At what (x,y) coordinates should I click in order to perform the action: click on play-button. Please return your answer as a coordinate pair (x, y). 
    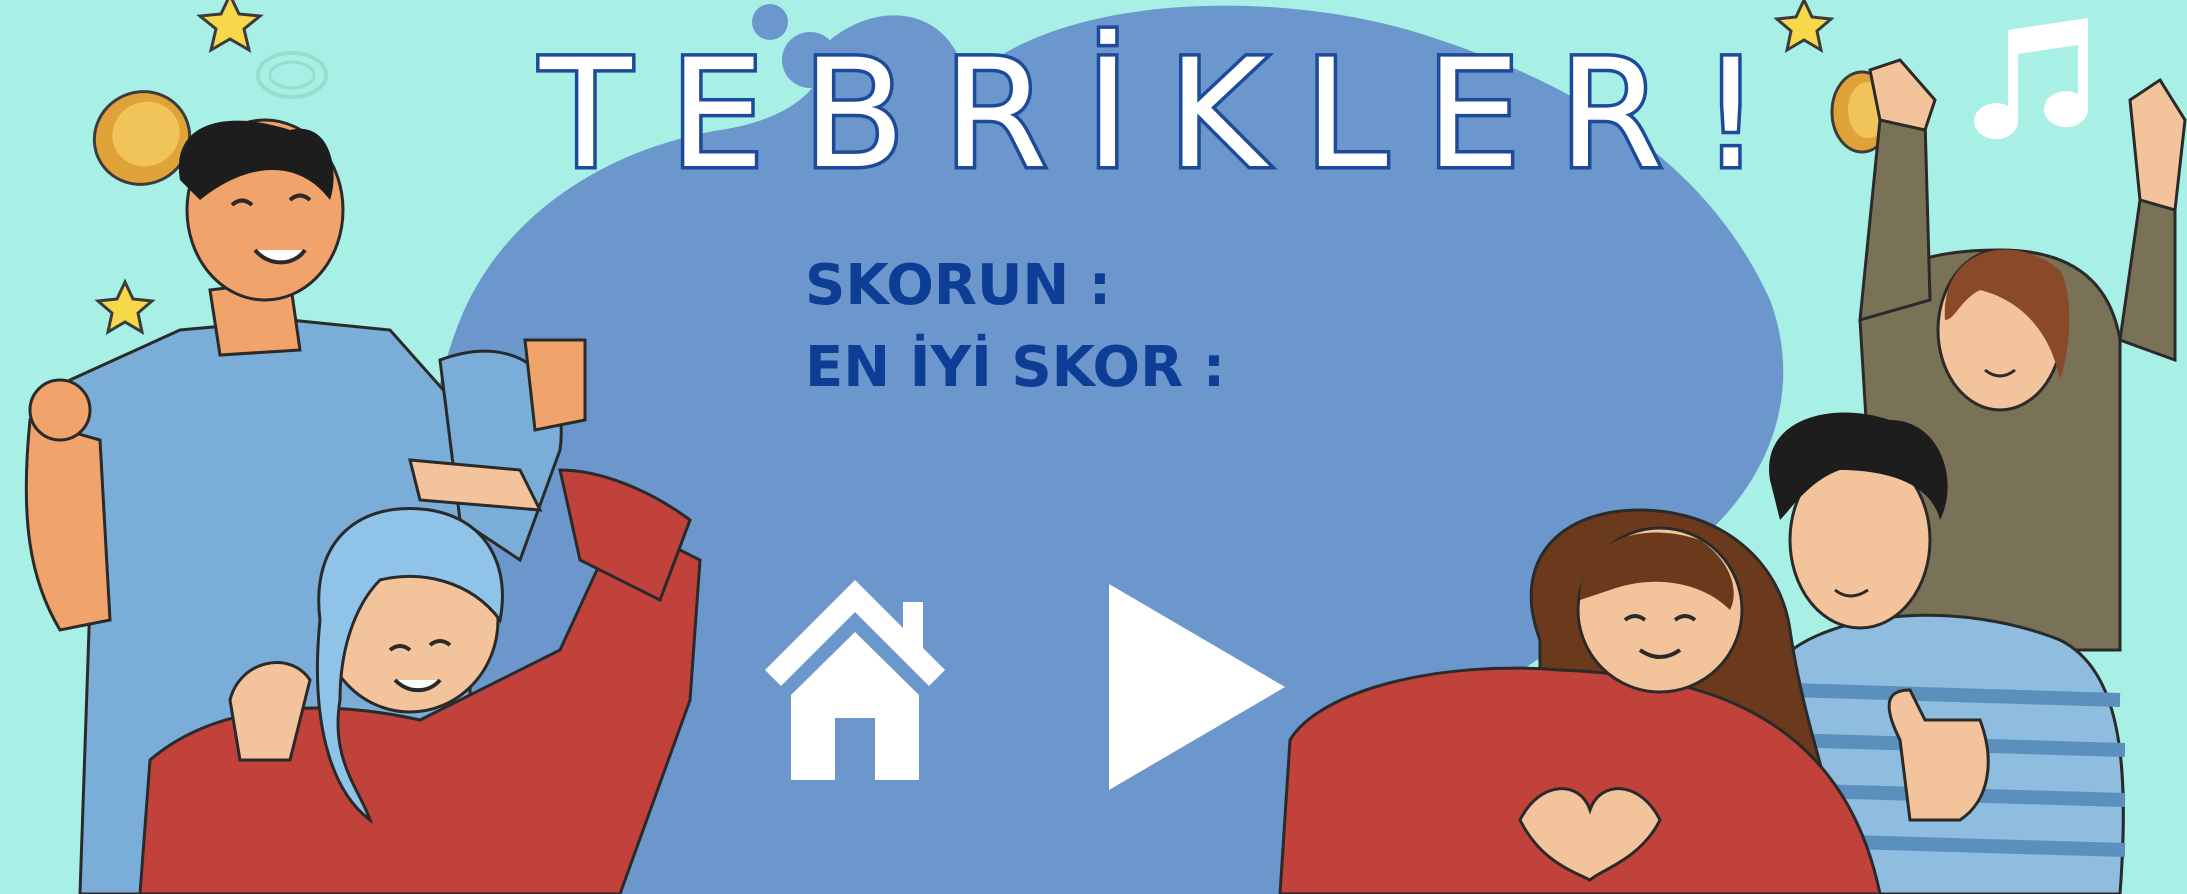
    Looking at the image, I should click on (1197, 687).